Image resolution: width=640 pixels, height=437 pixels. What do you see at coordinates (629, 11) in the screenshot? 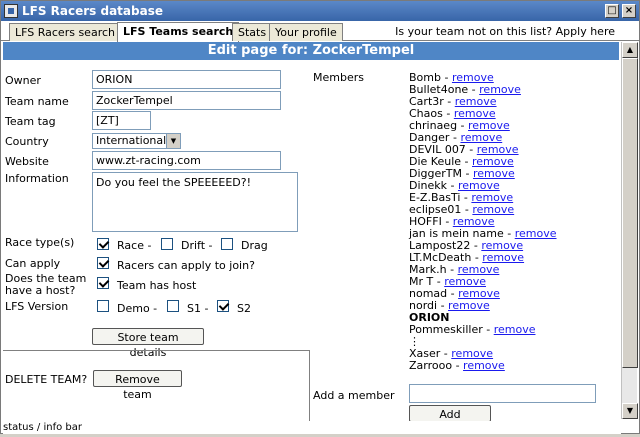
I see `close-icon: ×` at bounding box center [629, 11].